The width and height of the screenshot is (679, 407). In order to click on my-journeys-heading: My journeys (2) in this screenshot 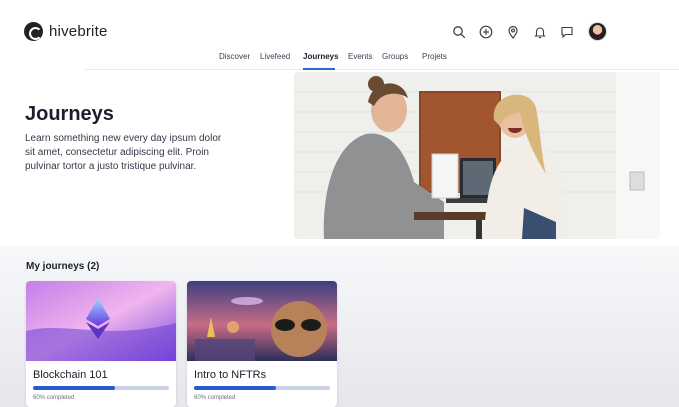, I will do `click(63, 266)`.